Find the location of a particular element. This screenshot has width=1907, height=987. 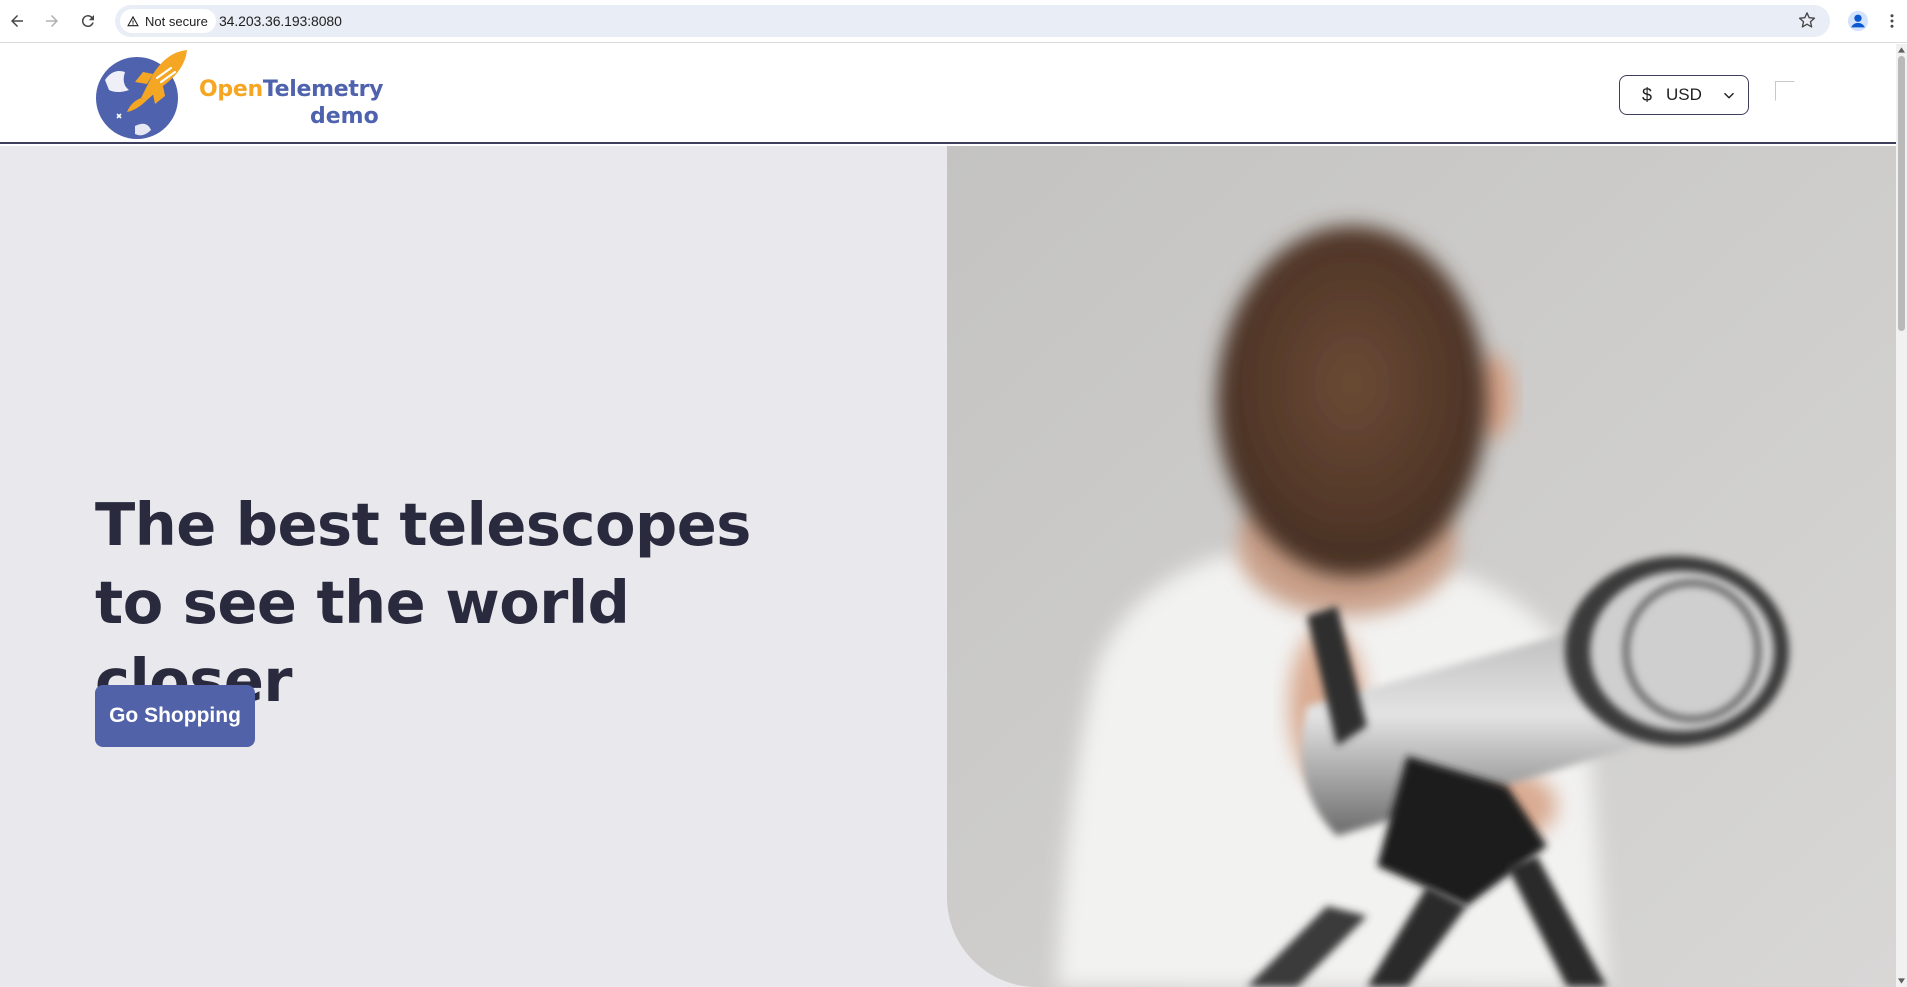

security-label: Not secure is located at coordinates (176, 21).